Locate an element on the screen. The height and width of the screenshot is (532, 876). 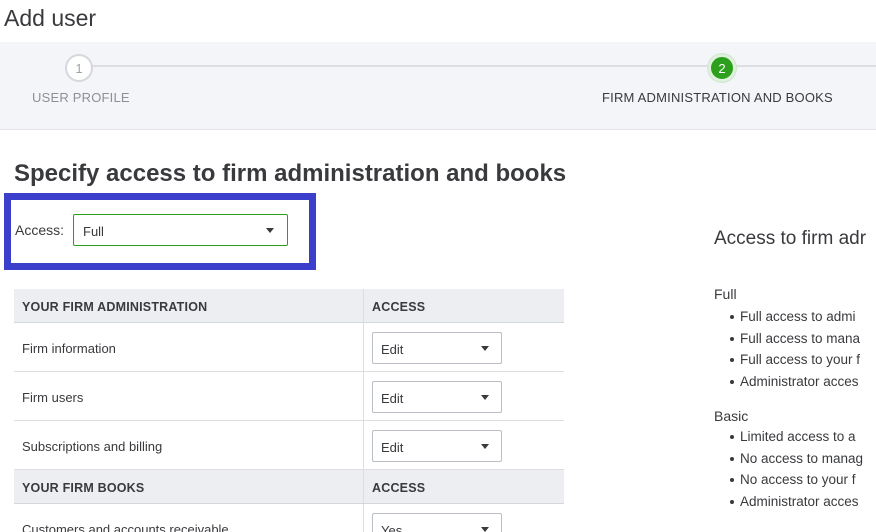
access-level-dropdown: Full is located at coordinates (180, 230).